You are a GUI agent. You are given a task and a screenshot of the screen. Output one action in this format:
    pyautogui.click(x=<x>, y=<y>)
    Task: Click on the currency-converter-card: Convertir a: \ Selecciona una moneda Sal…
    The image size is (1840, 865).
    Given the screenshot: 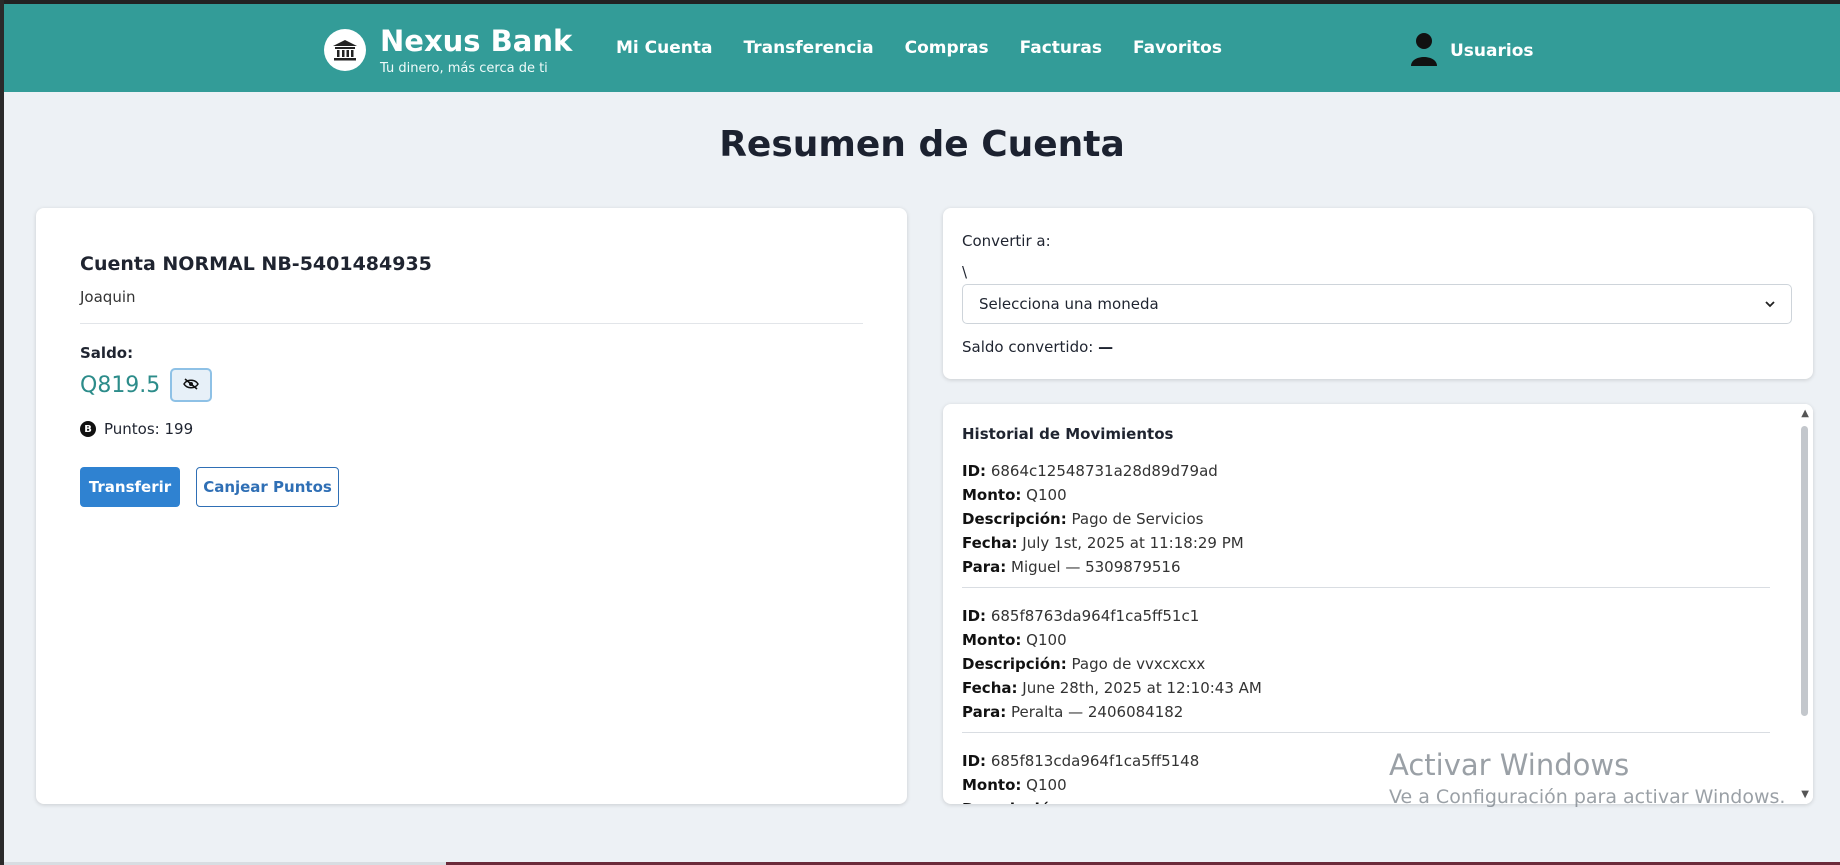 What is the action you would take?
    pyautogui.click(x=1378, y=293)
    